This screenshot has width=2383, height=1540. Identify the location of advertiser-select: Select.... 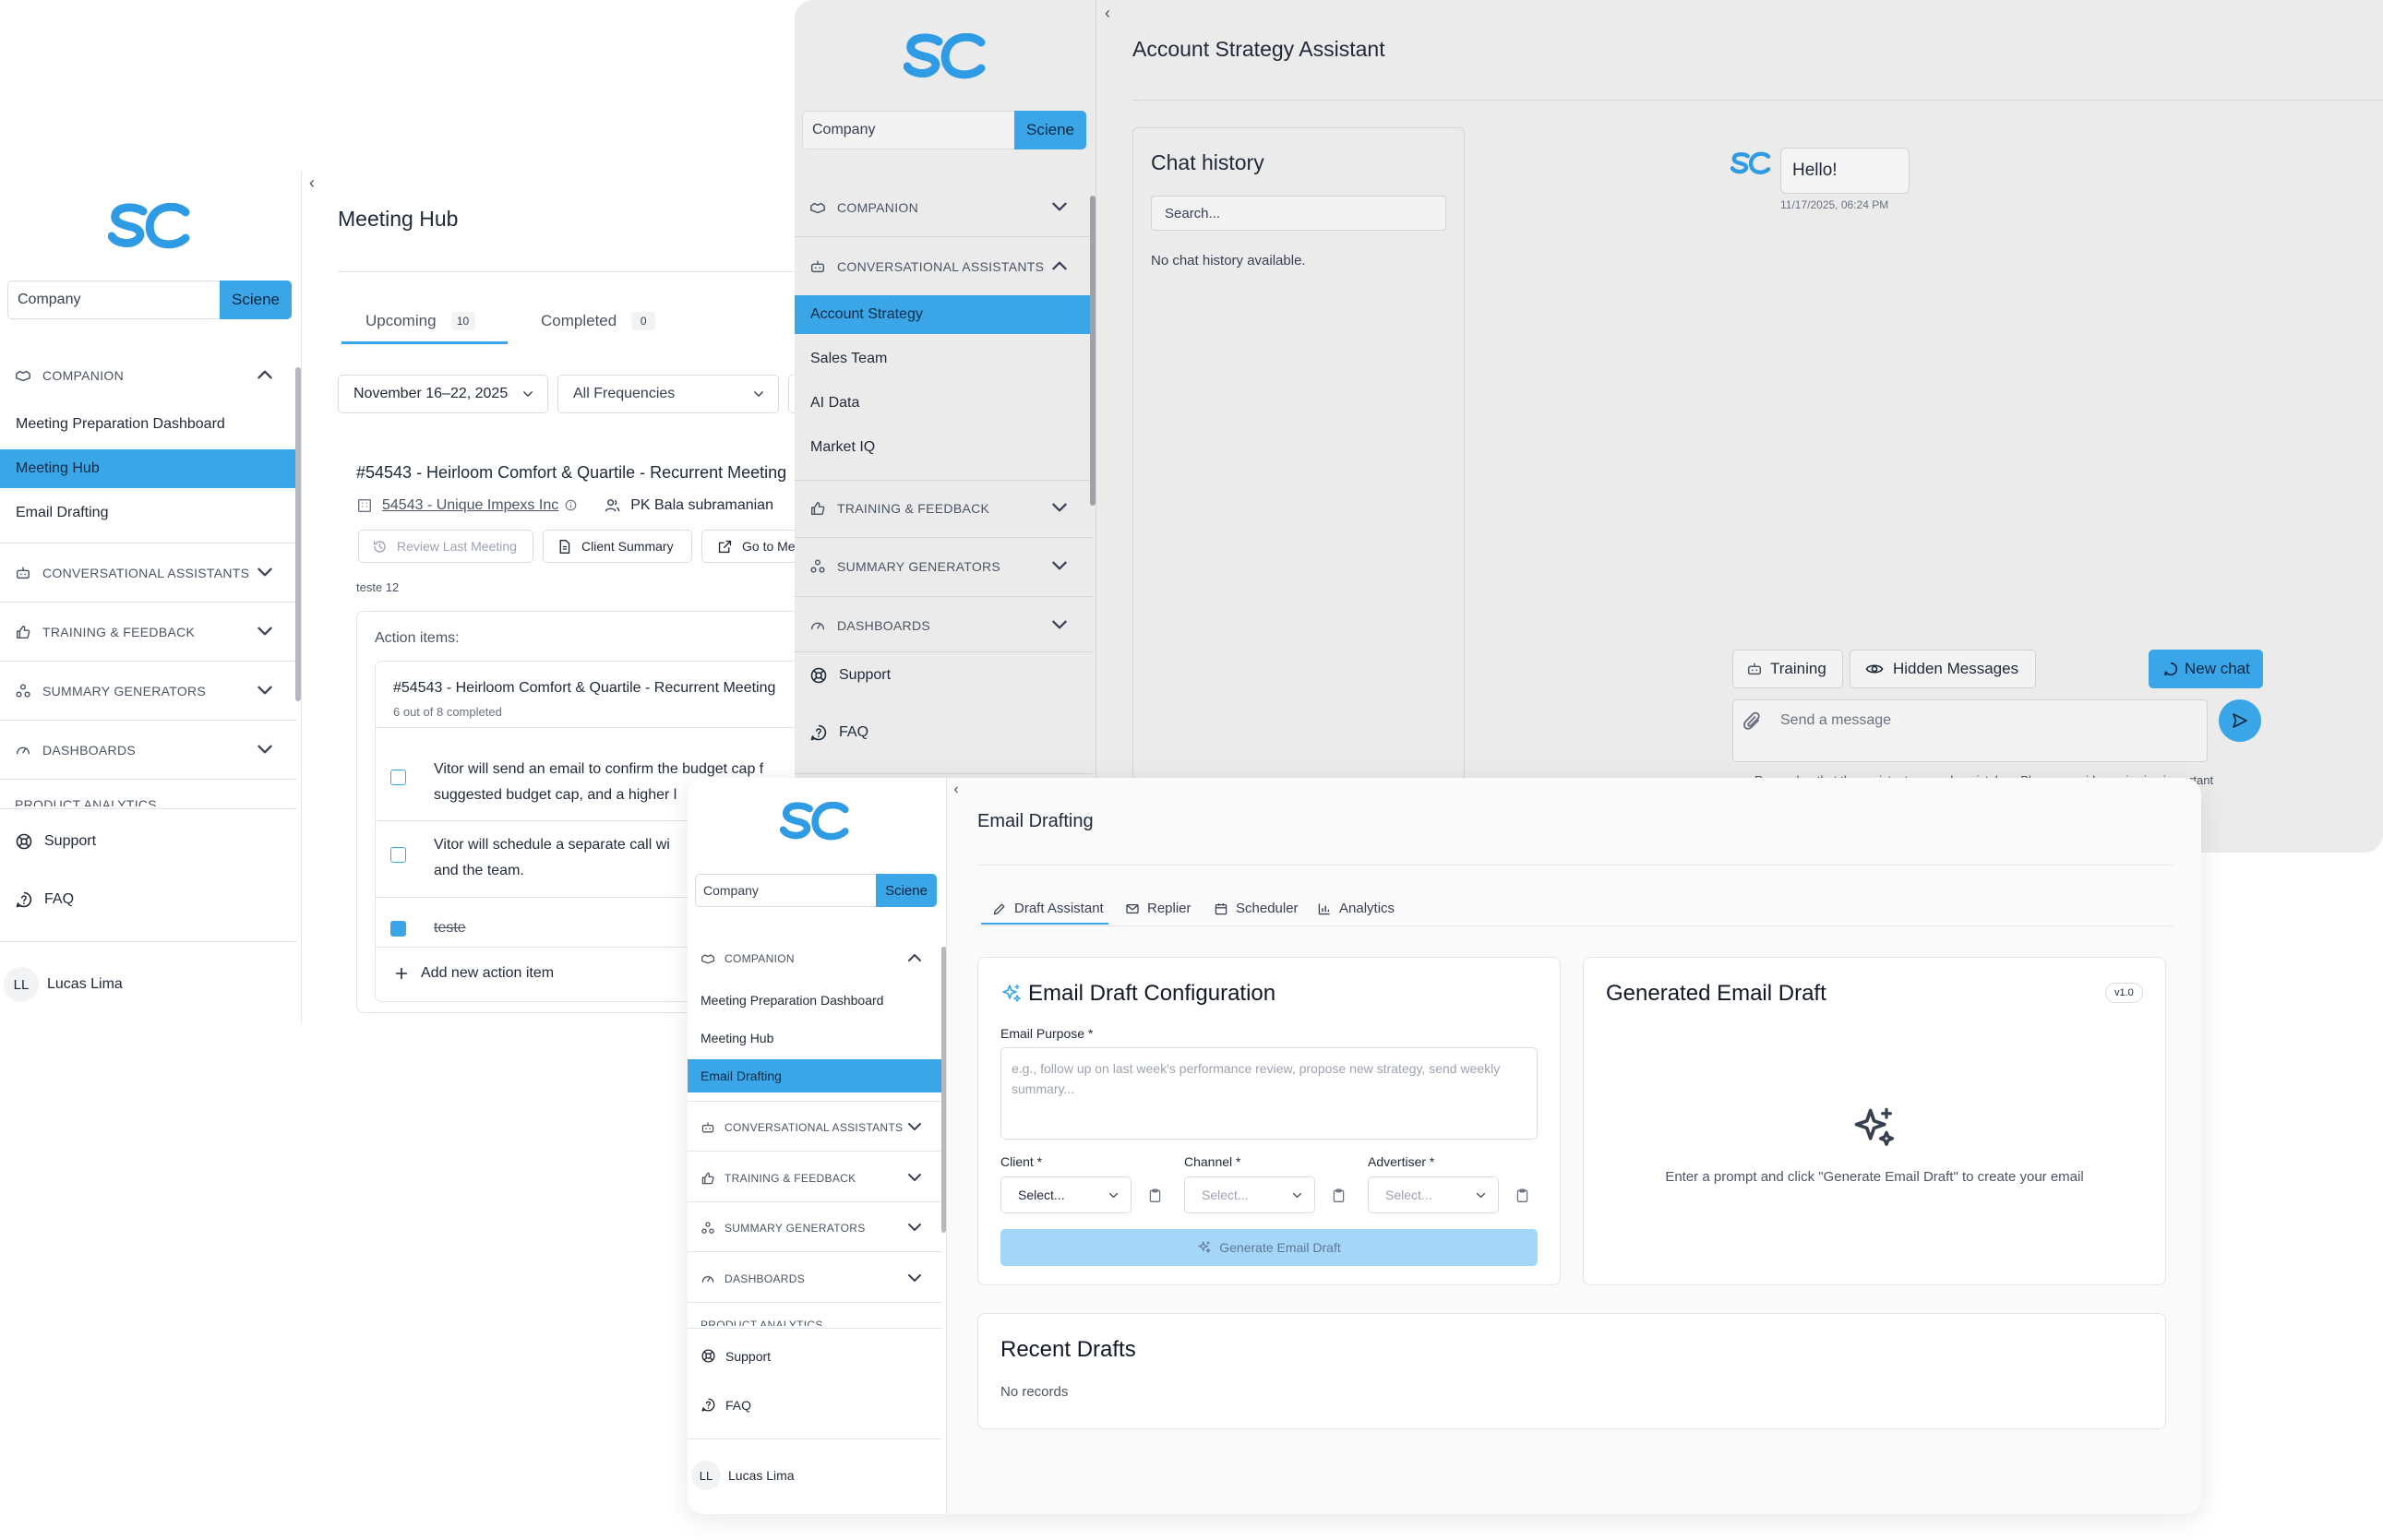
(1433, 1194).